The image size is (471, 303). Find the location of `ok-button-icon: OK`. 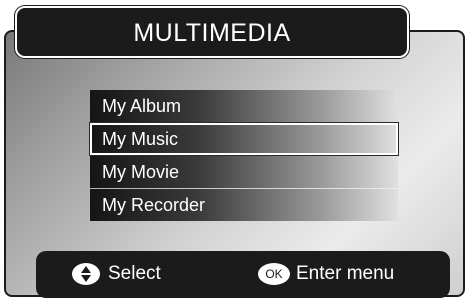

ok-button-icon: OK is located at coordinates (274, 274).